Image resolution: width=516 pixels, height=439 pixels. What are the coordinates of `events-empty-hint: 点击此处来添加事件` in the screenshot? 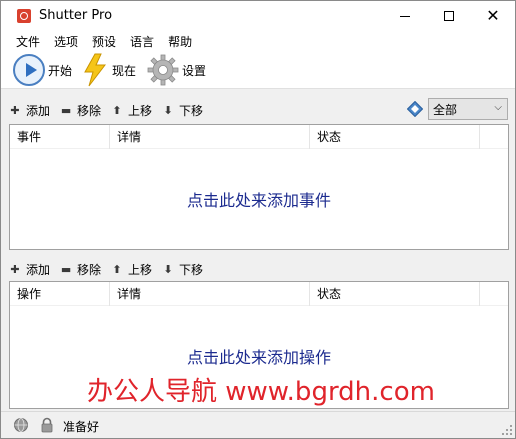 It's located at (259, 199).